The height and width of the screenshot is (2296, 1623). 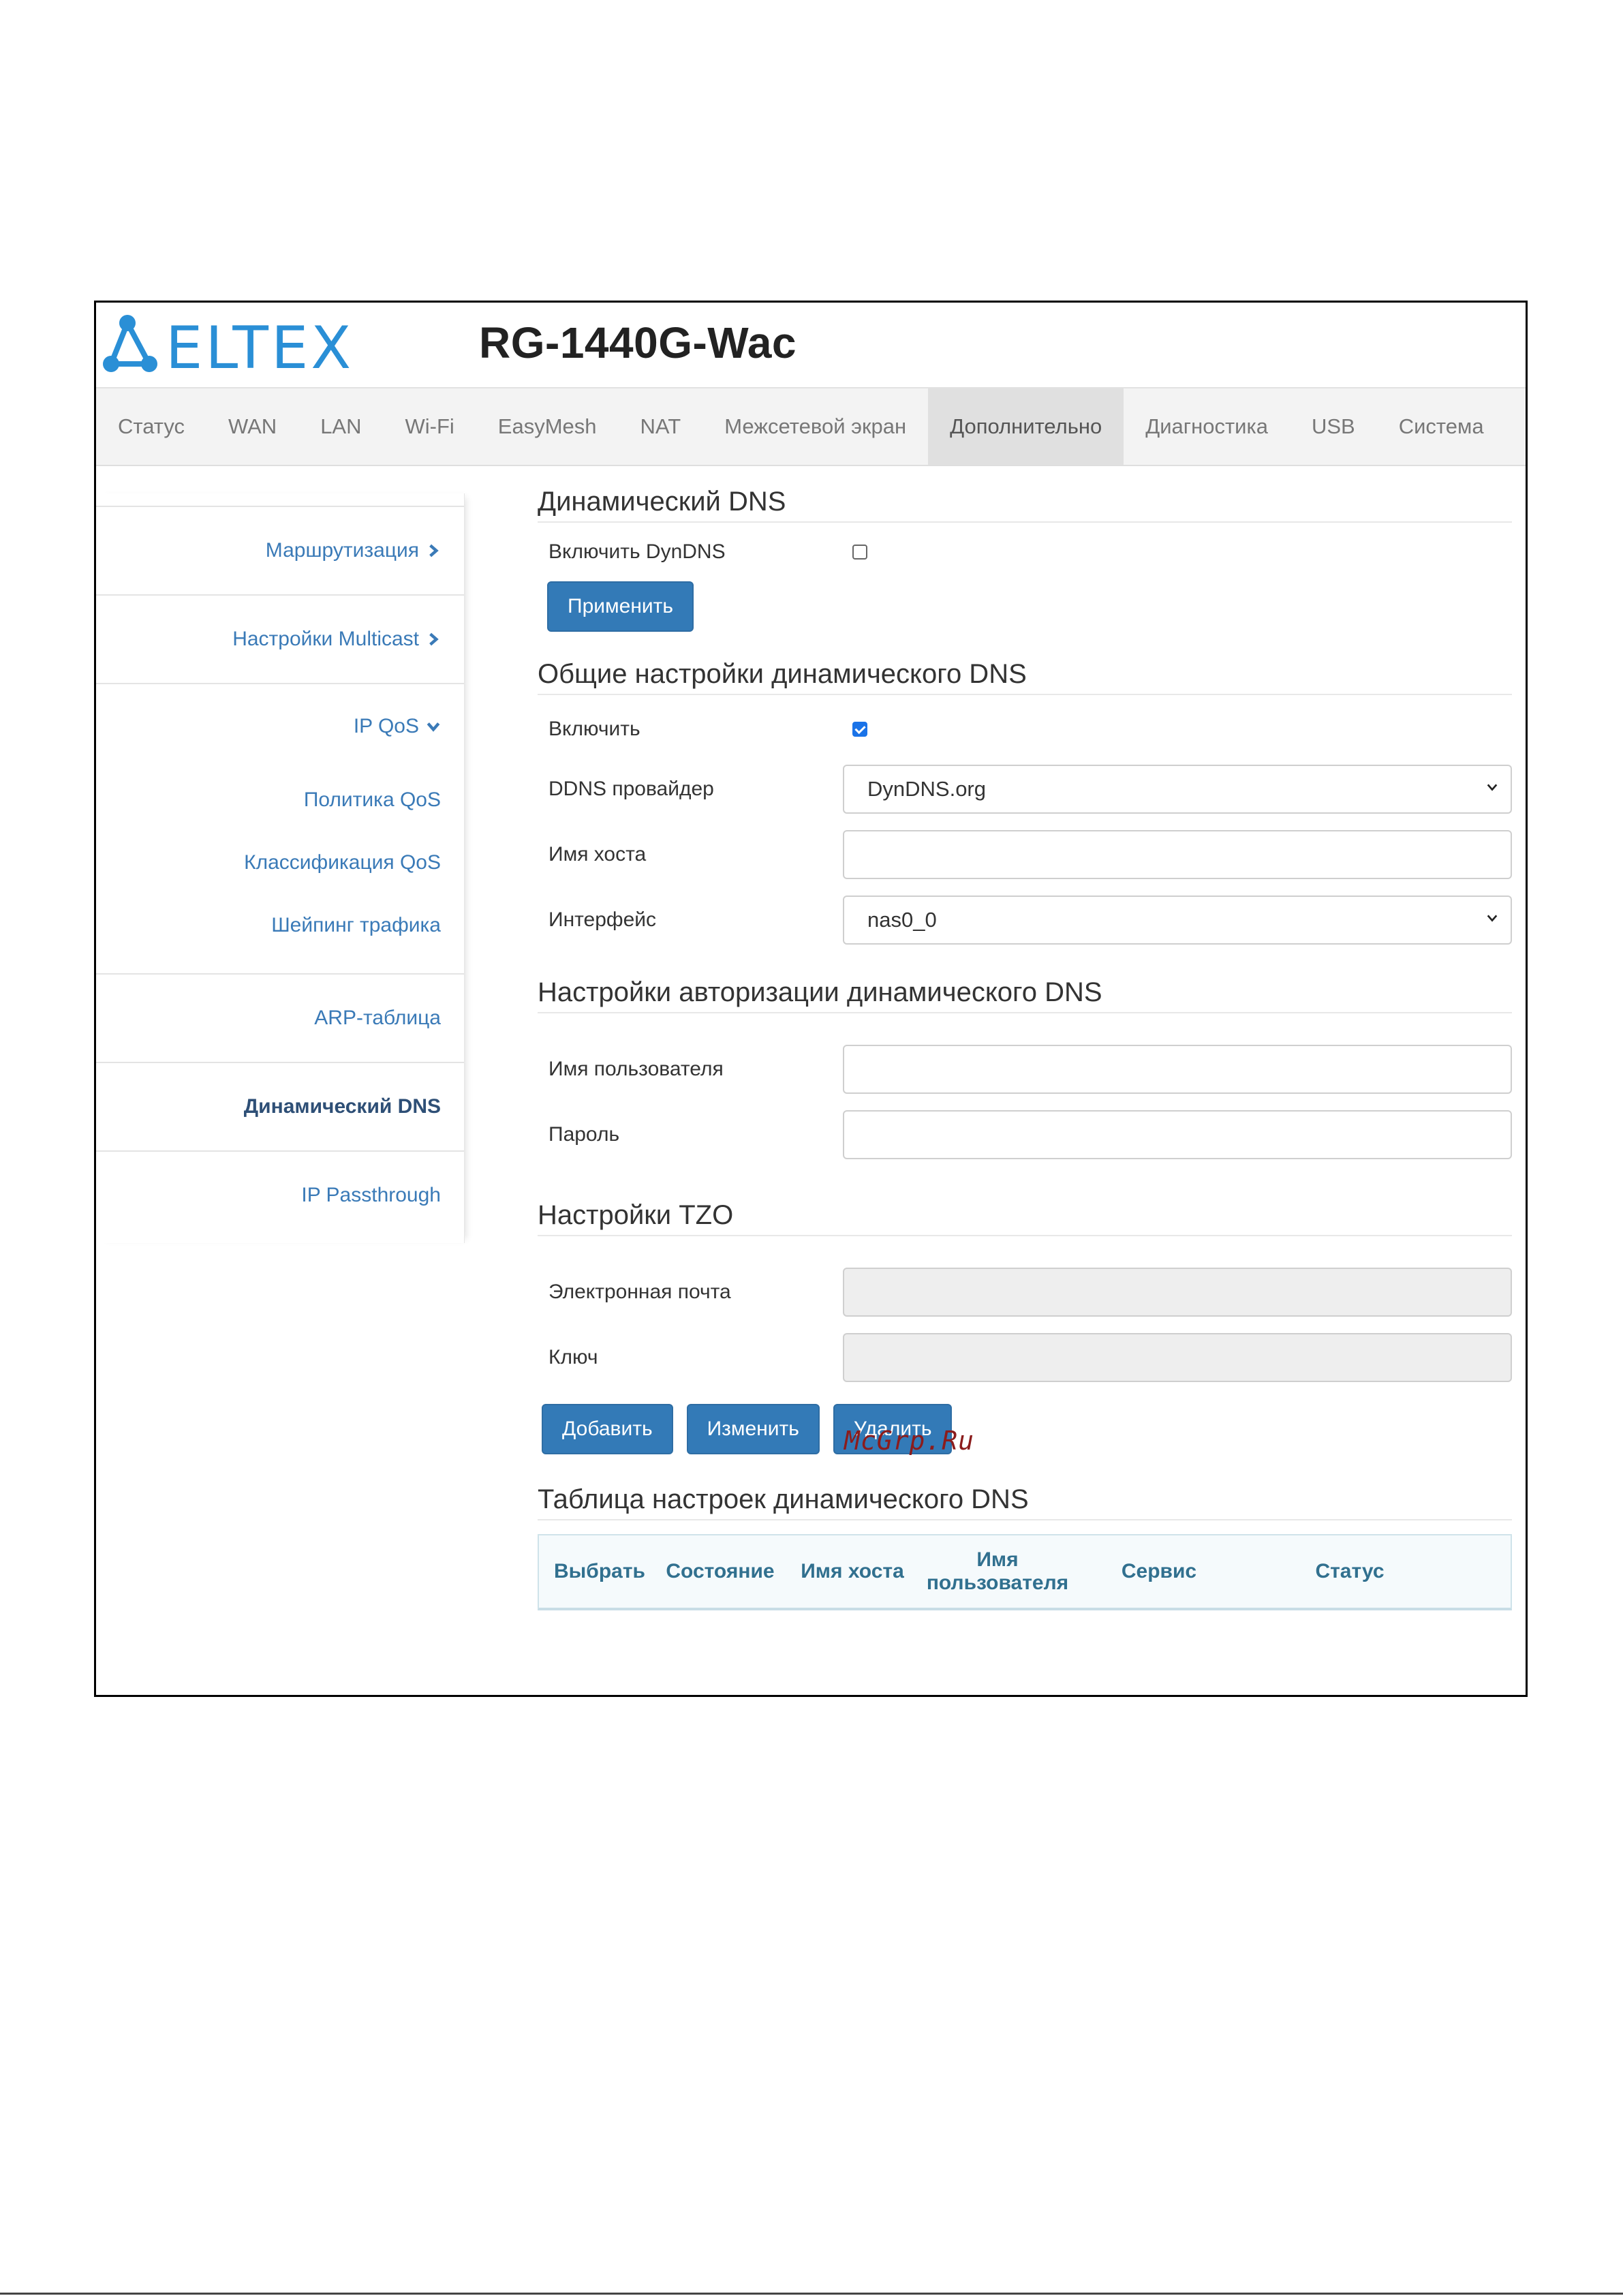 I want to click on sidebar-item-qos-policy: Политика QoS, so click(x=280, y=800).